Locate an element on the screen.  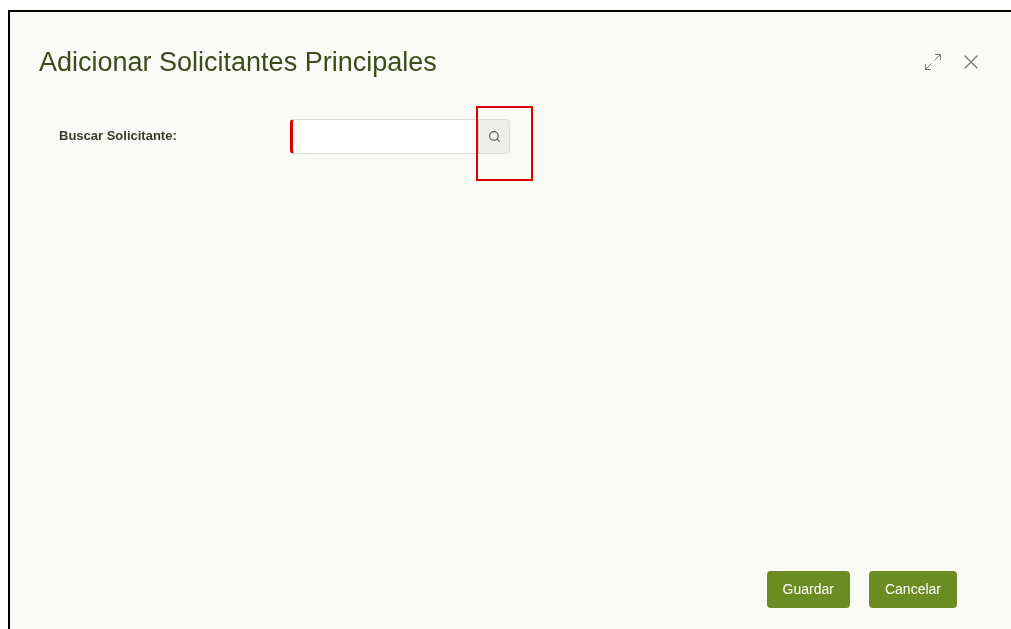
save-button: Guardar is located at coordinates (808, 589).